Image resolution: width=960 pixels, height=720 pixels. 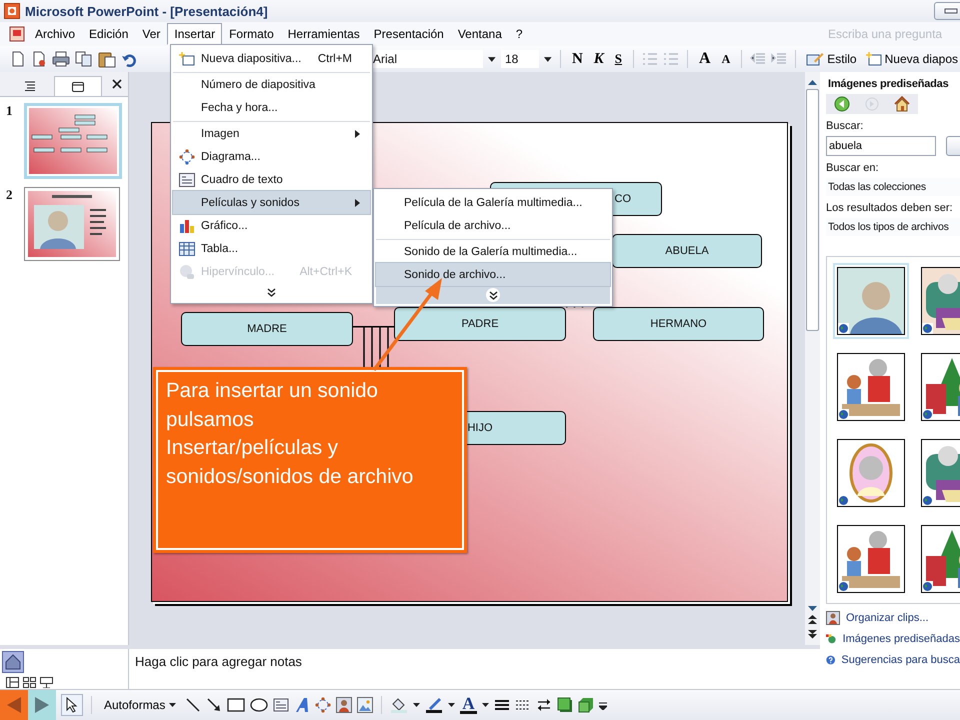 What do you see at coordinates (194, 34) in the screenshot?
I see `menu-item: Insertar` at bounding box center [194, 34].